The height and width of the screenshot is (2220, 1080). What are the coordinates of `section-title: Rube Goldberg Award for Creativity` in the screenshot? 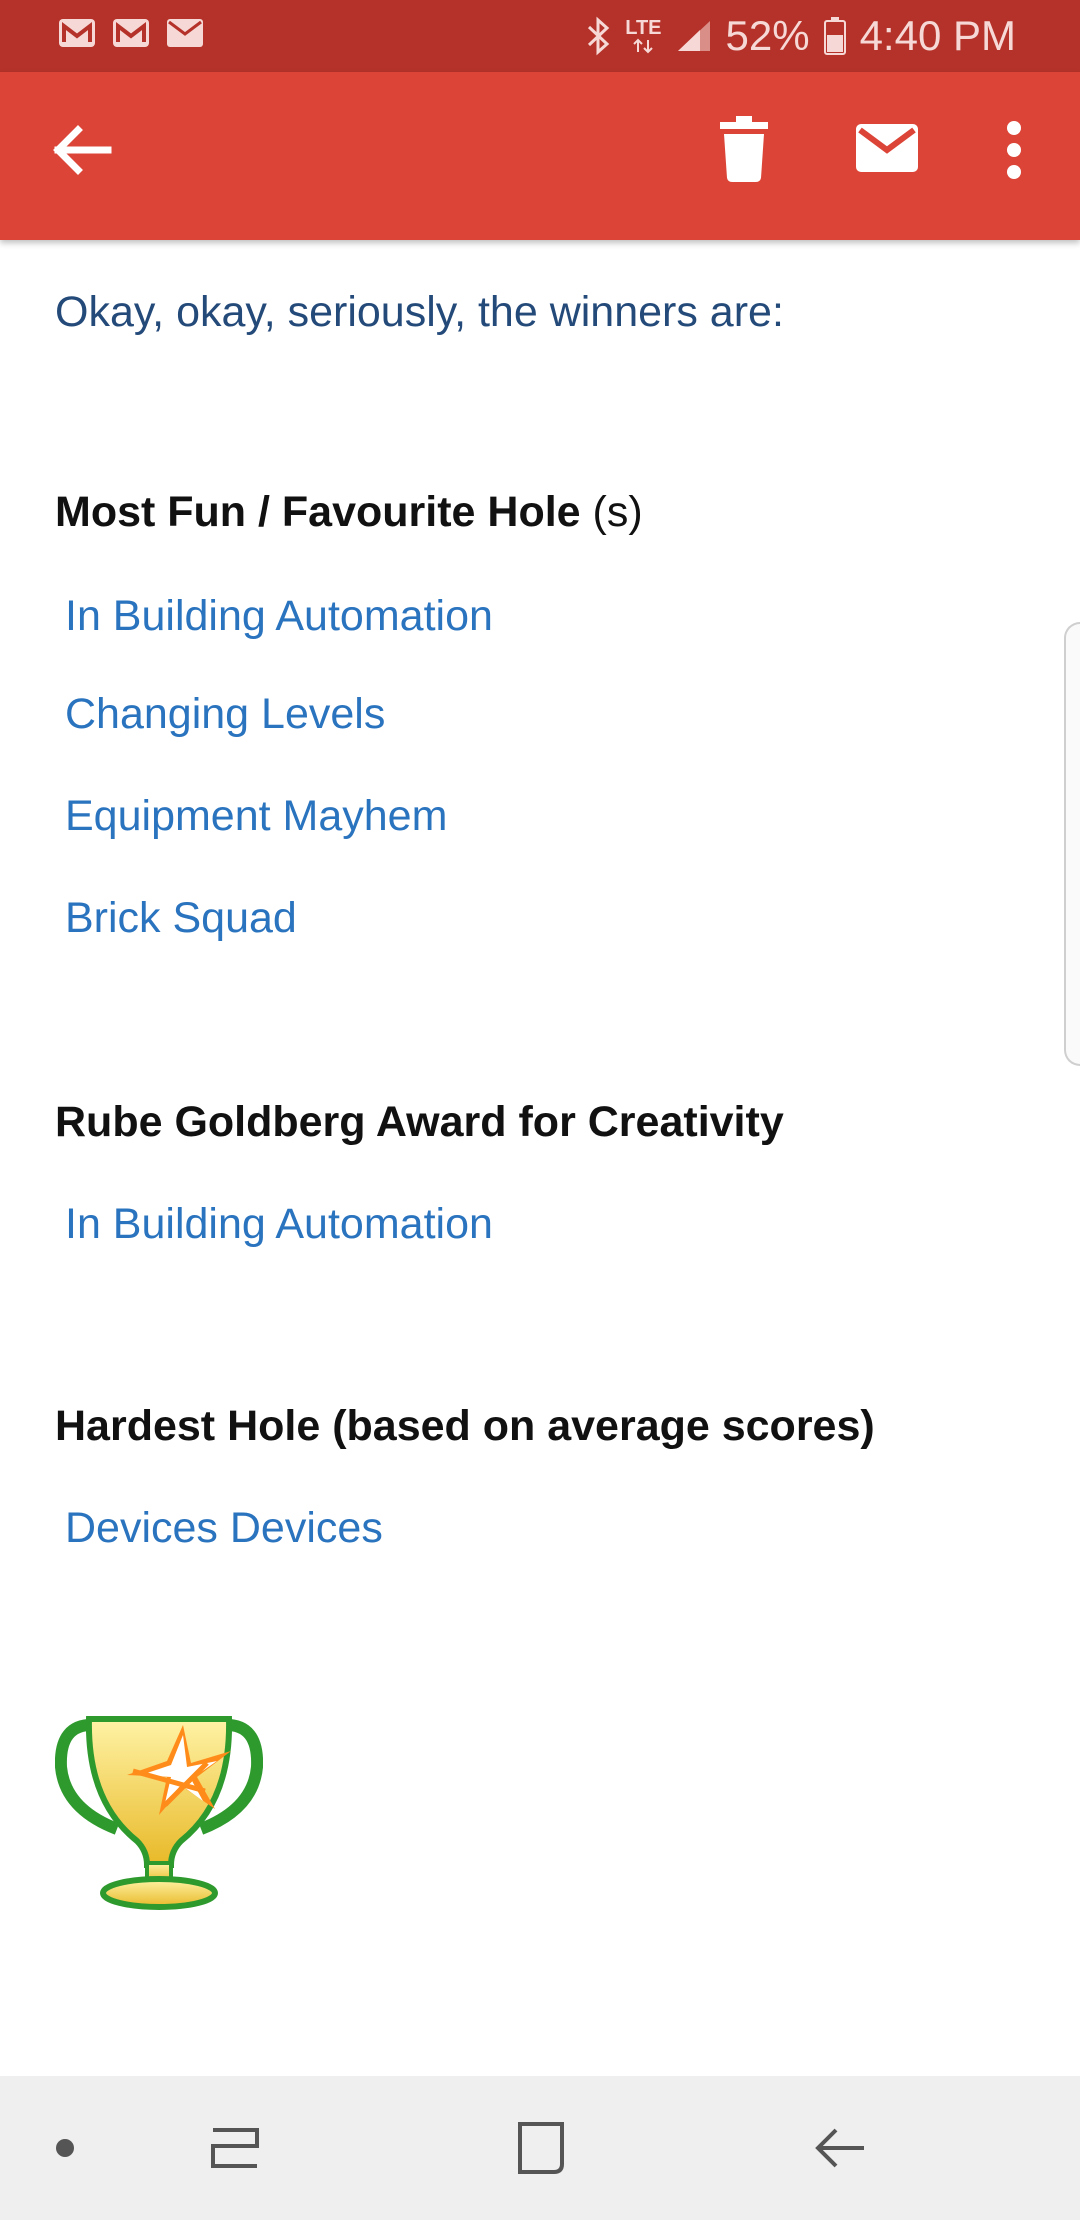 It's located at (419, 1122).